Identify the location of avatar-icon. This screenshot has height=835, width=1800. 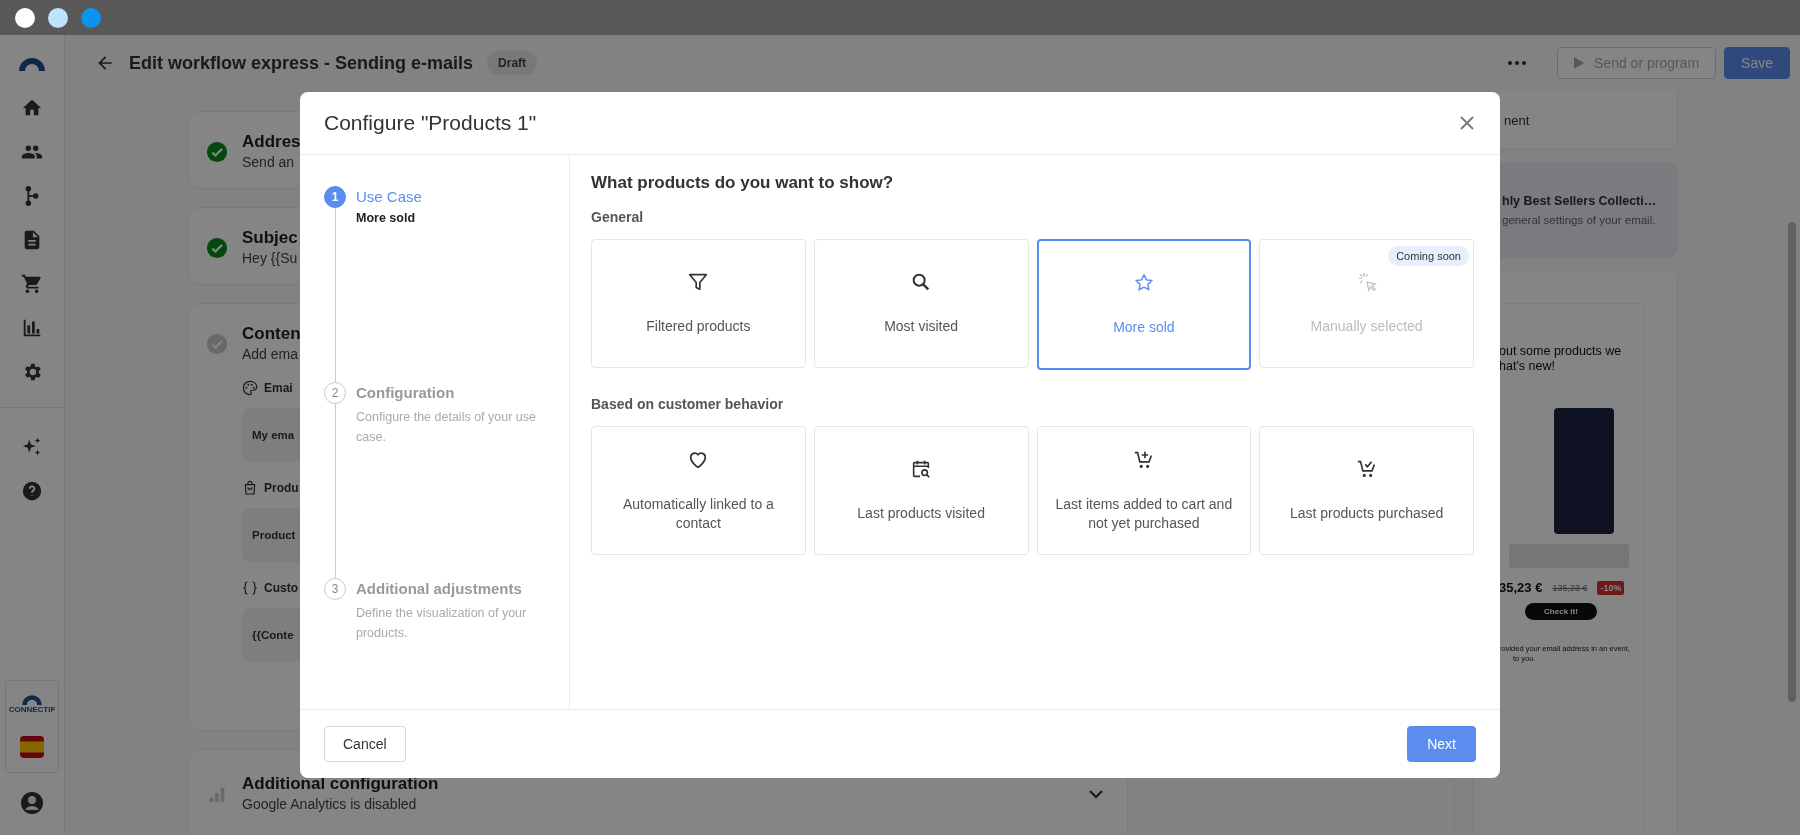
(32, 803).